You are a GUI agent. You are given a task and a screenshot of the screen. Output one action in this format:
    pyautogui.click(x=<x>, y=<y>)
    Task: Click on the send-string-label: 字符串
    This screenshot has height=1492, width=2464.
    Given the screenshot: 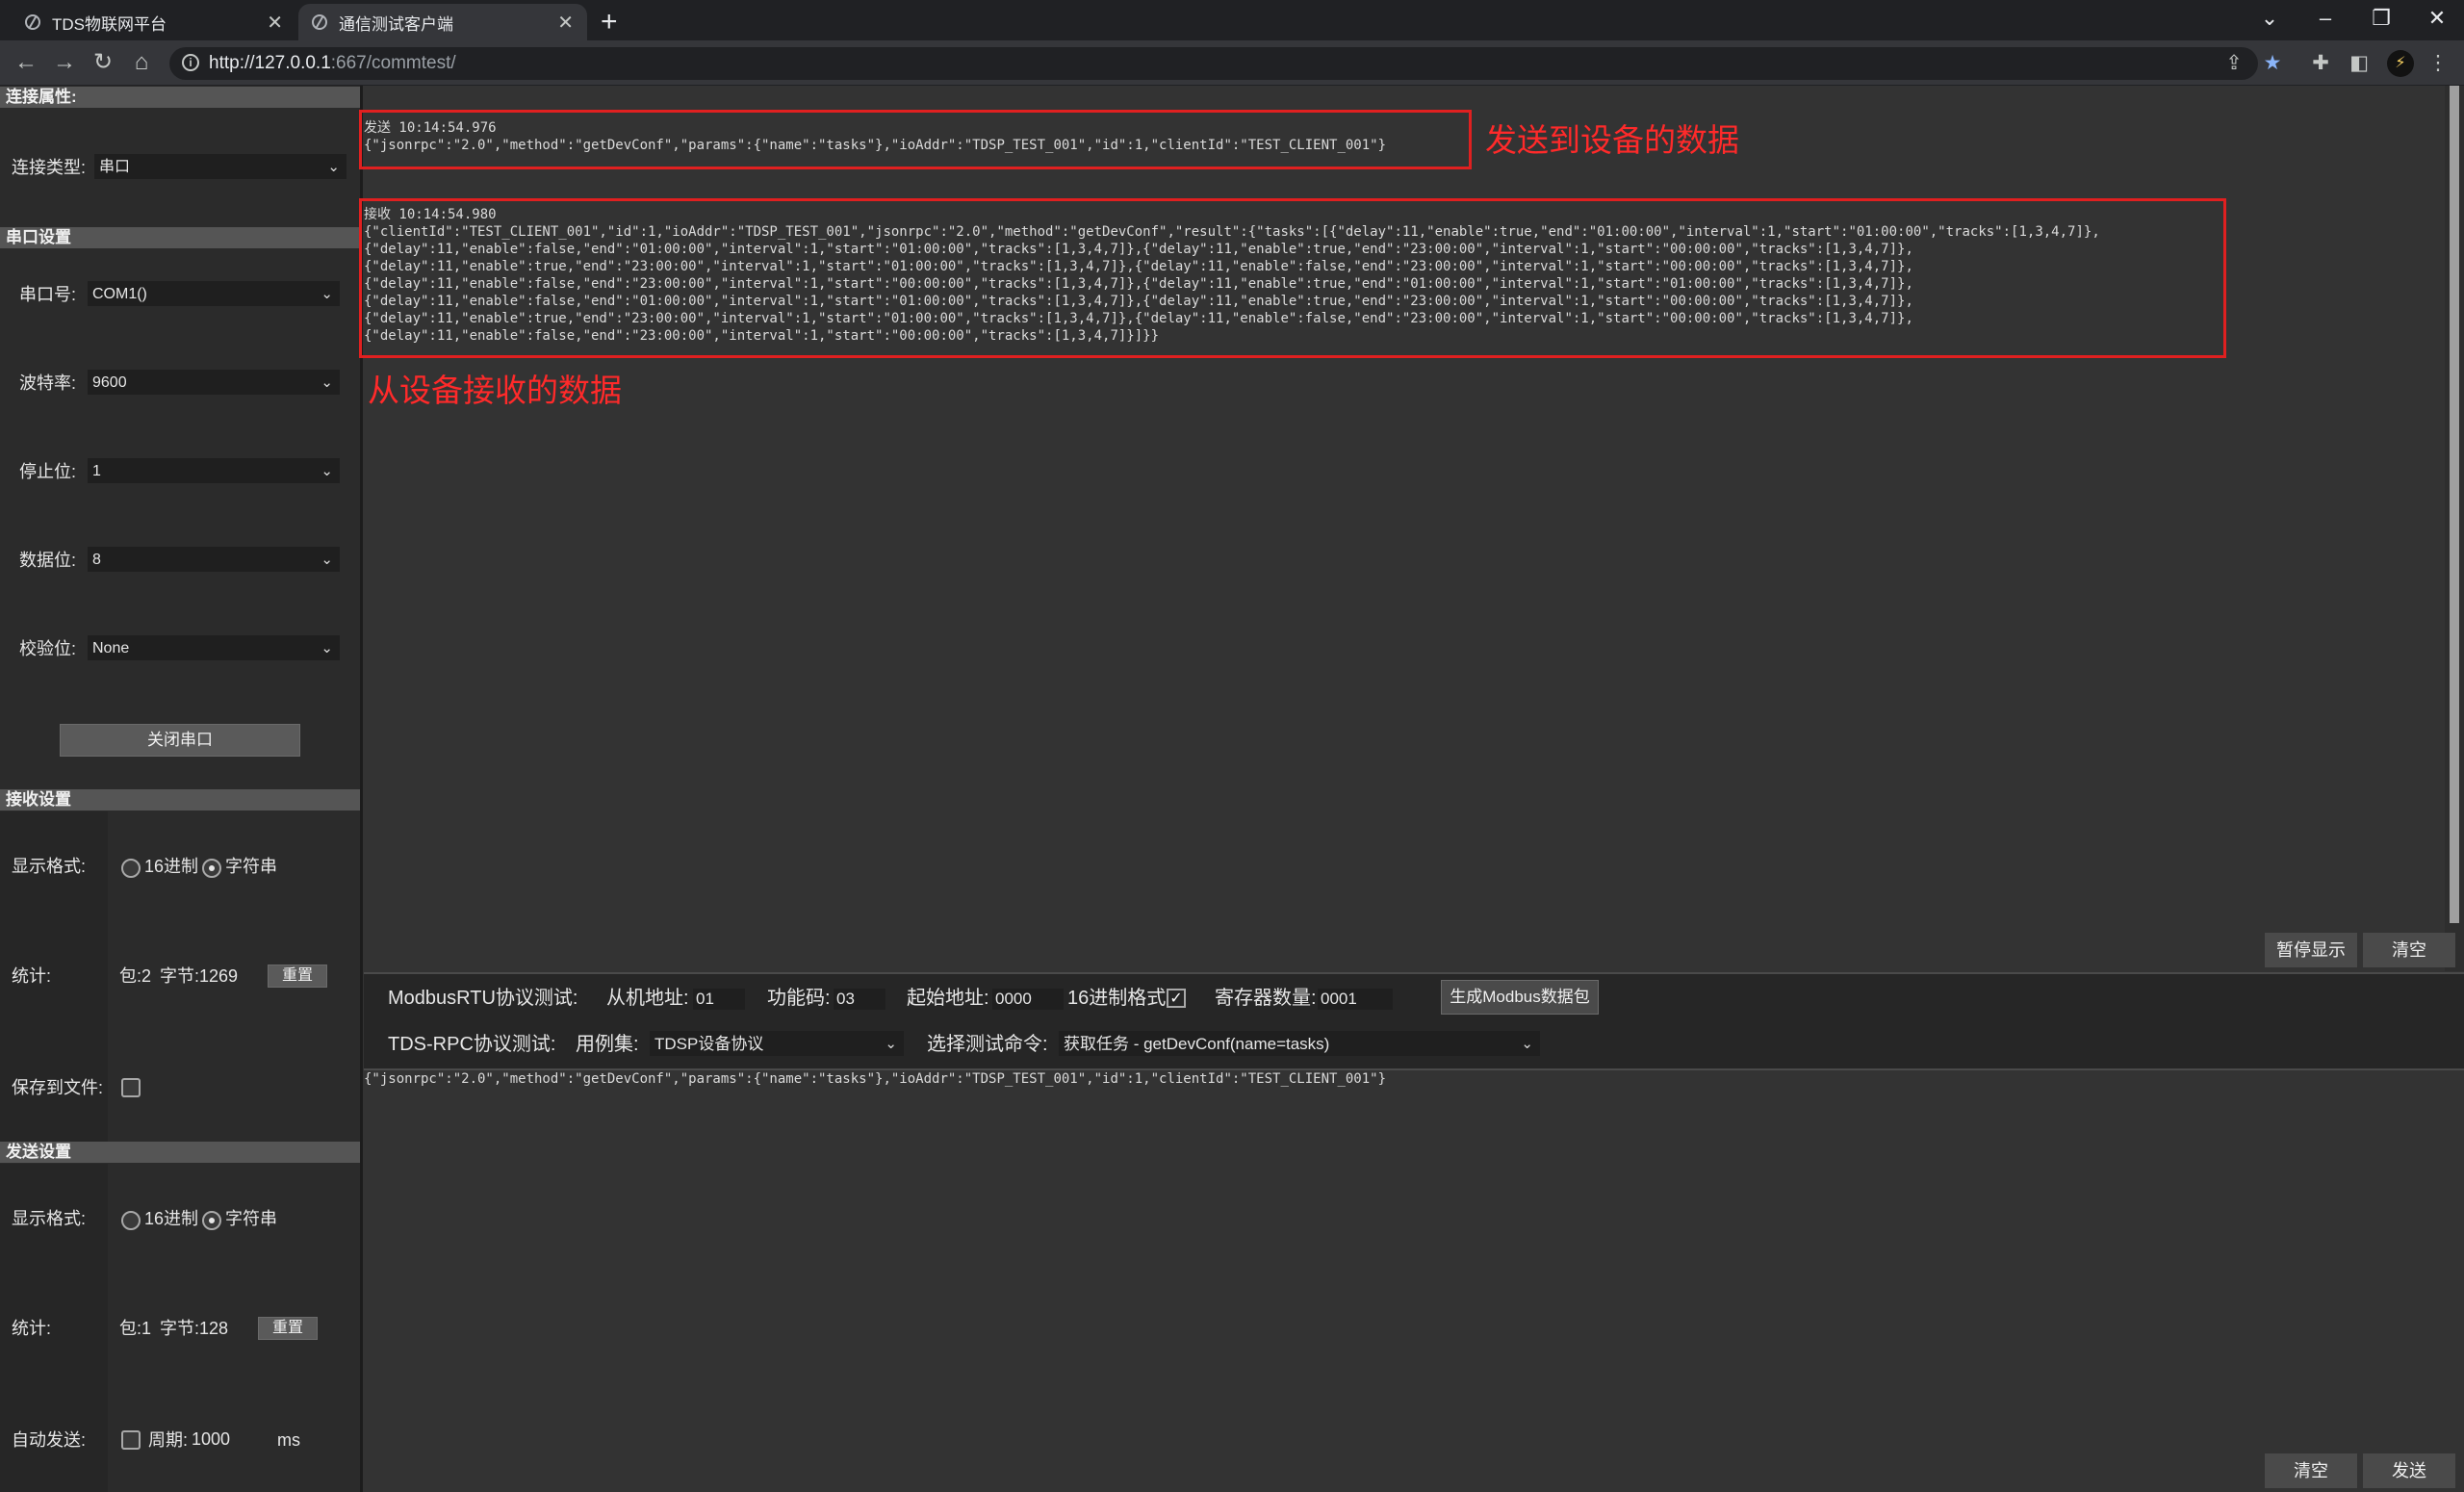 What is the action you would take?
    pyautogui.click(x=251, y=1218)
    